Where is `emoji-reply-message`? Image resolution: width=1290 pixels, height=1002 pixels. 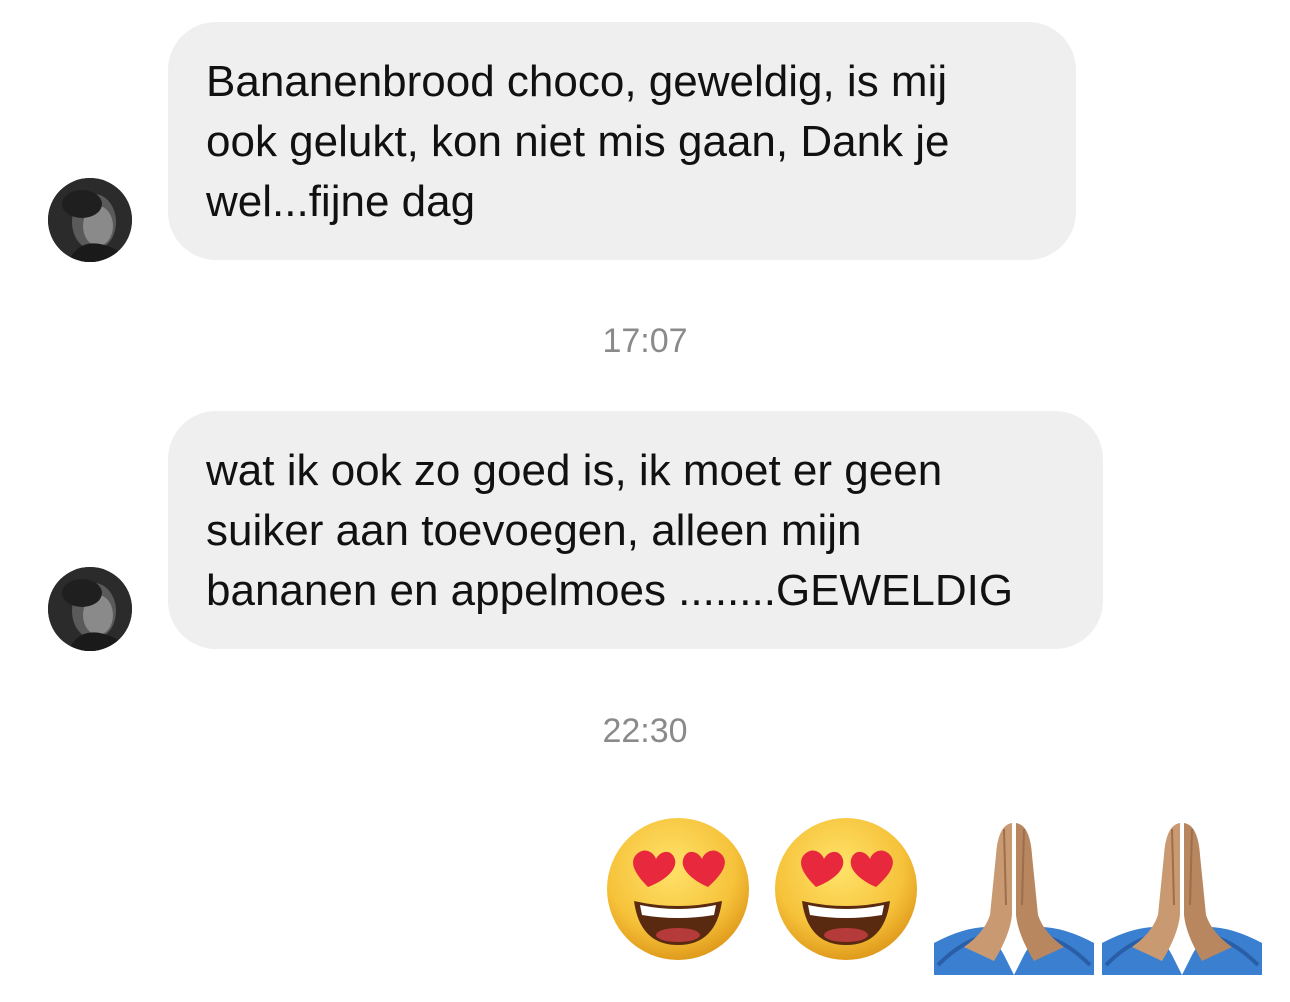
emoji-reply-message is located at coordinates (935, 897).